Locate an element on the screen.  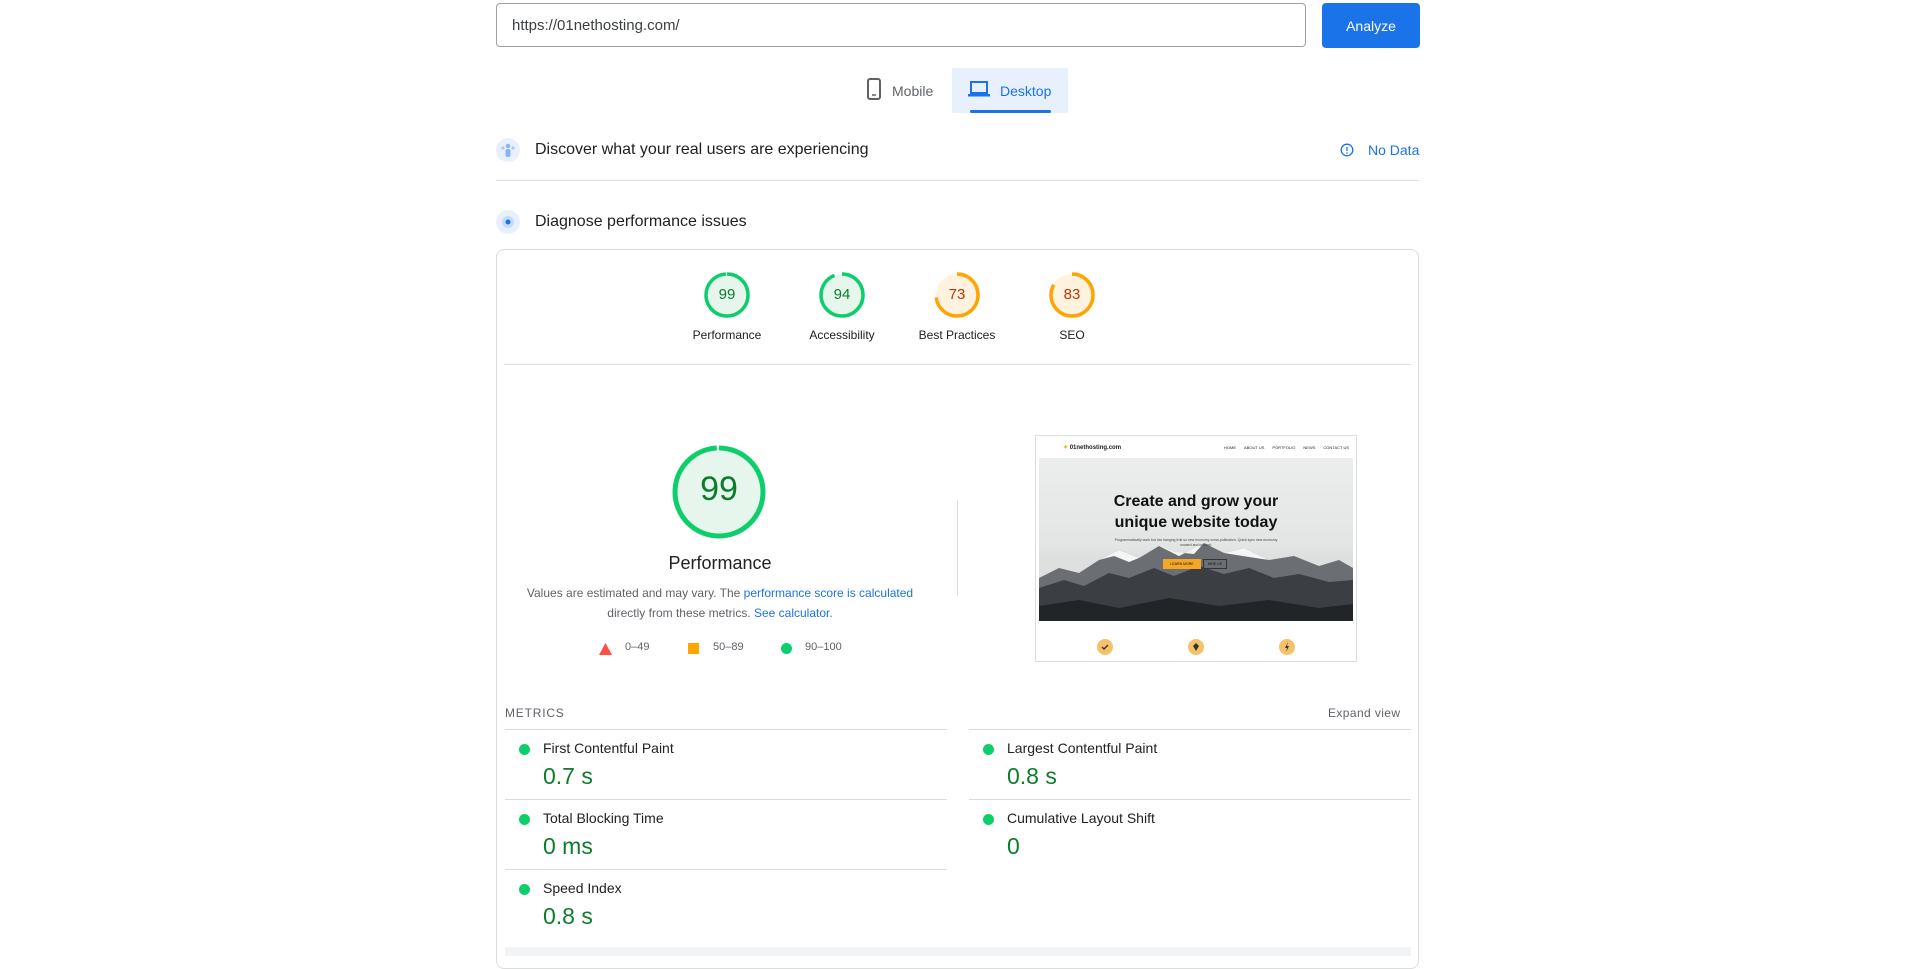
gauges-divider is located at coordinates (957, 364).